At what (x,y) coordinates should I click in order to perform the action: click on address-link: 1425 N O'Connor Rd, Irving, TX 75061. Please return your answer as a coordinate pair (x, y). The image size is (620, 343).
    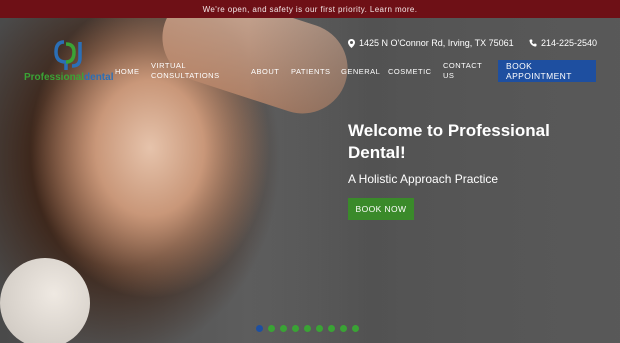
    Looking at the image, I should click on (431, 43).